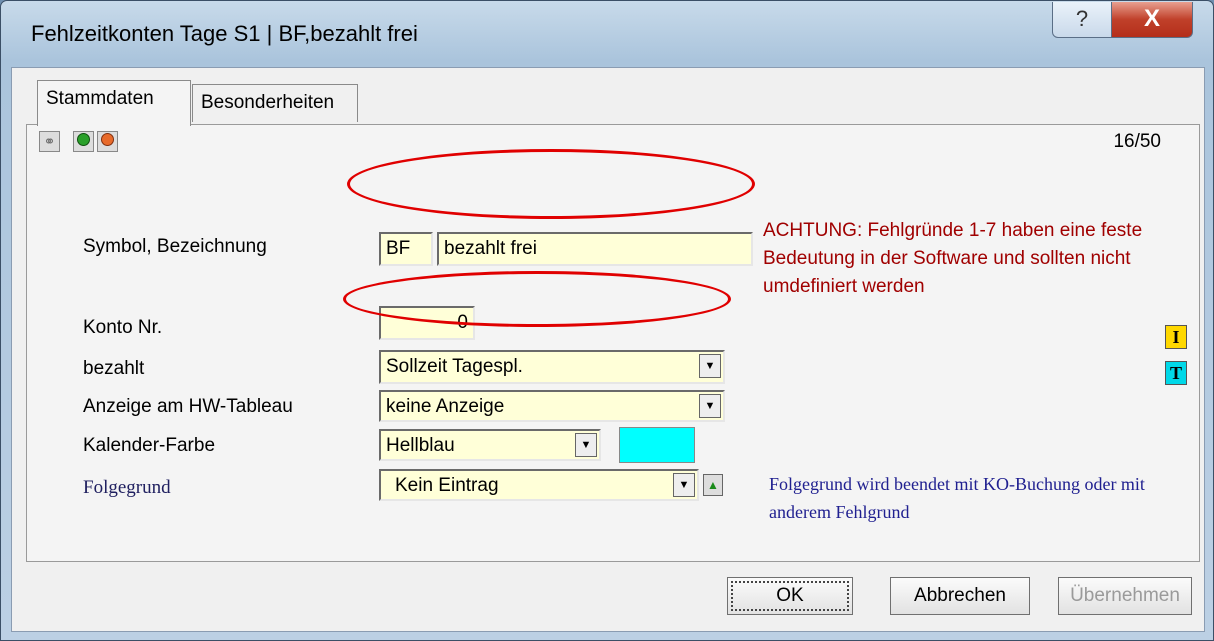  I want to click on record-counter: 16/50, so click(1137, 141).